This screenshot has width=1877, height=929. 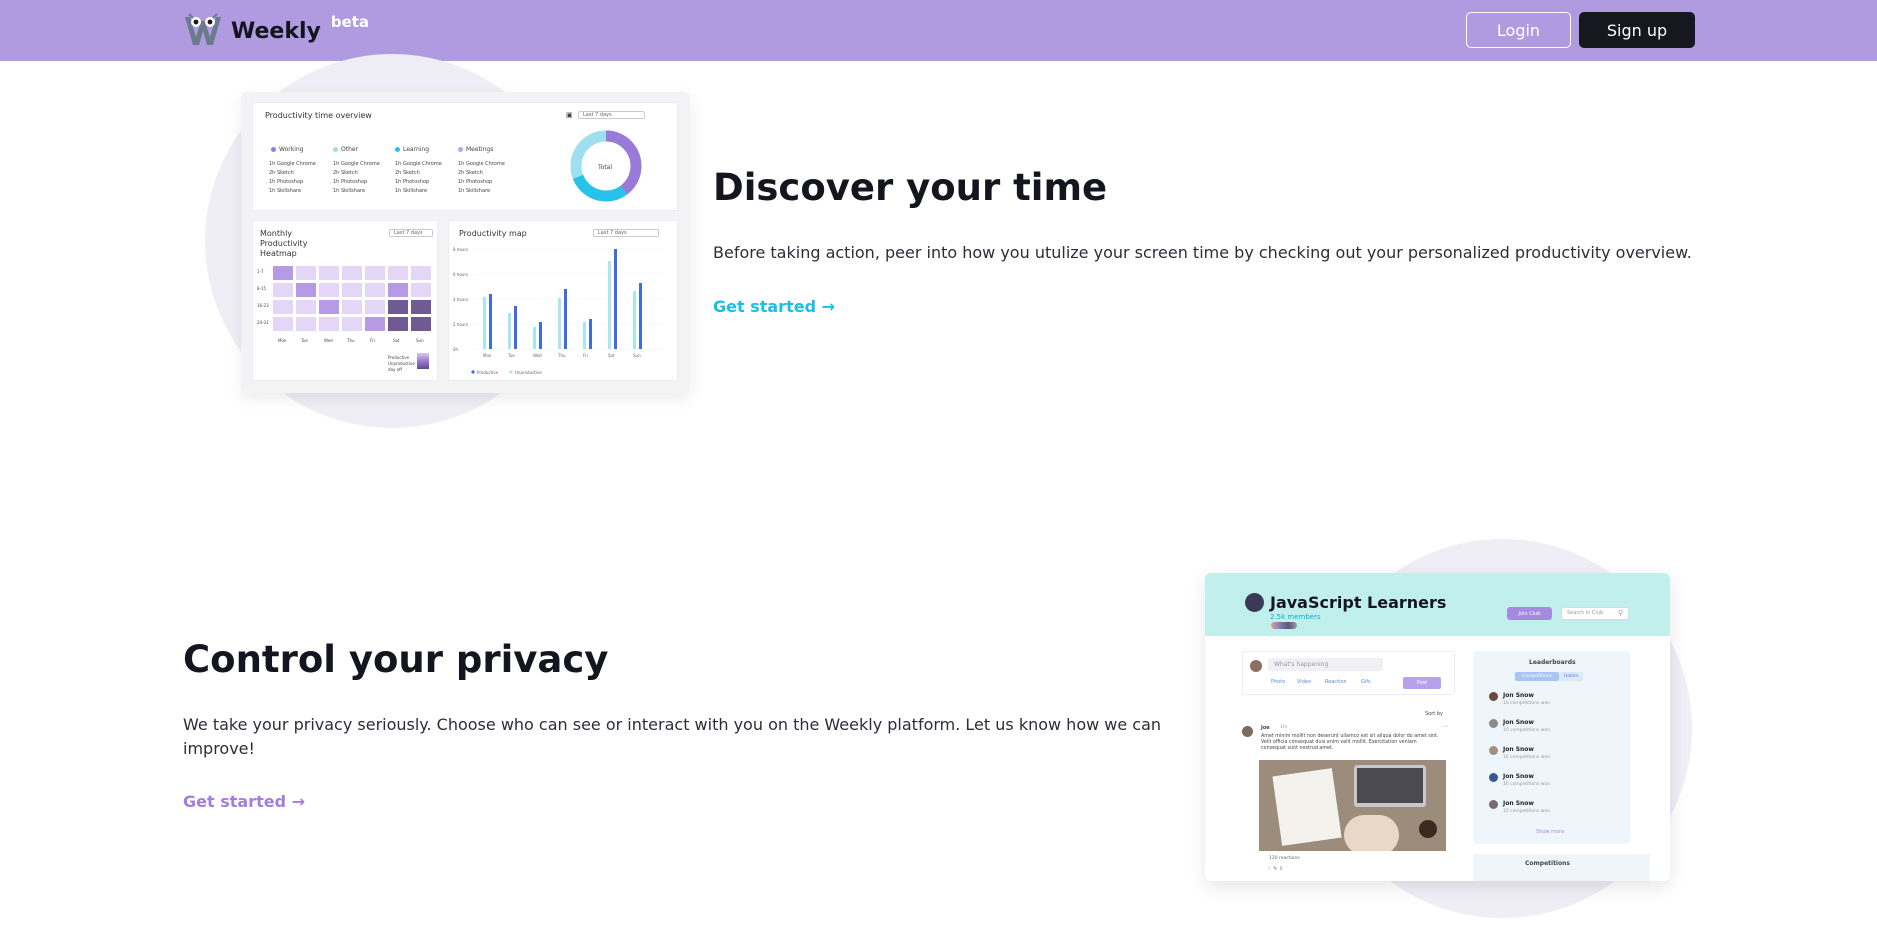 What do you see at coordinates (1304, 682) in the screenshot?
I see `video-action: Video` at bounding box center [1304, 682].